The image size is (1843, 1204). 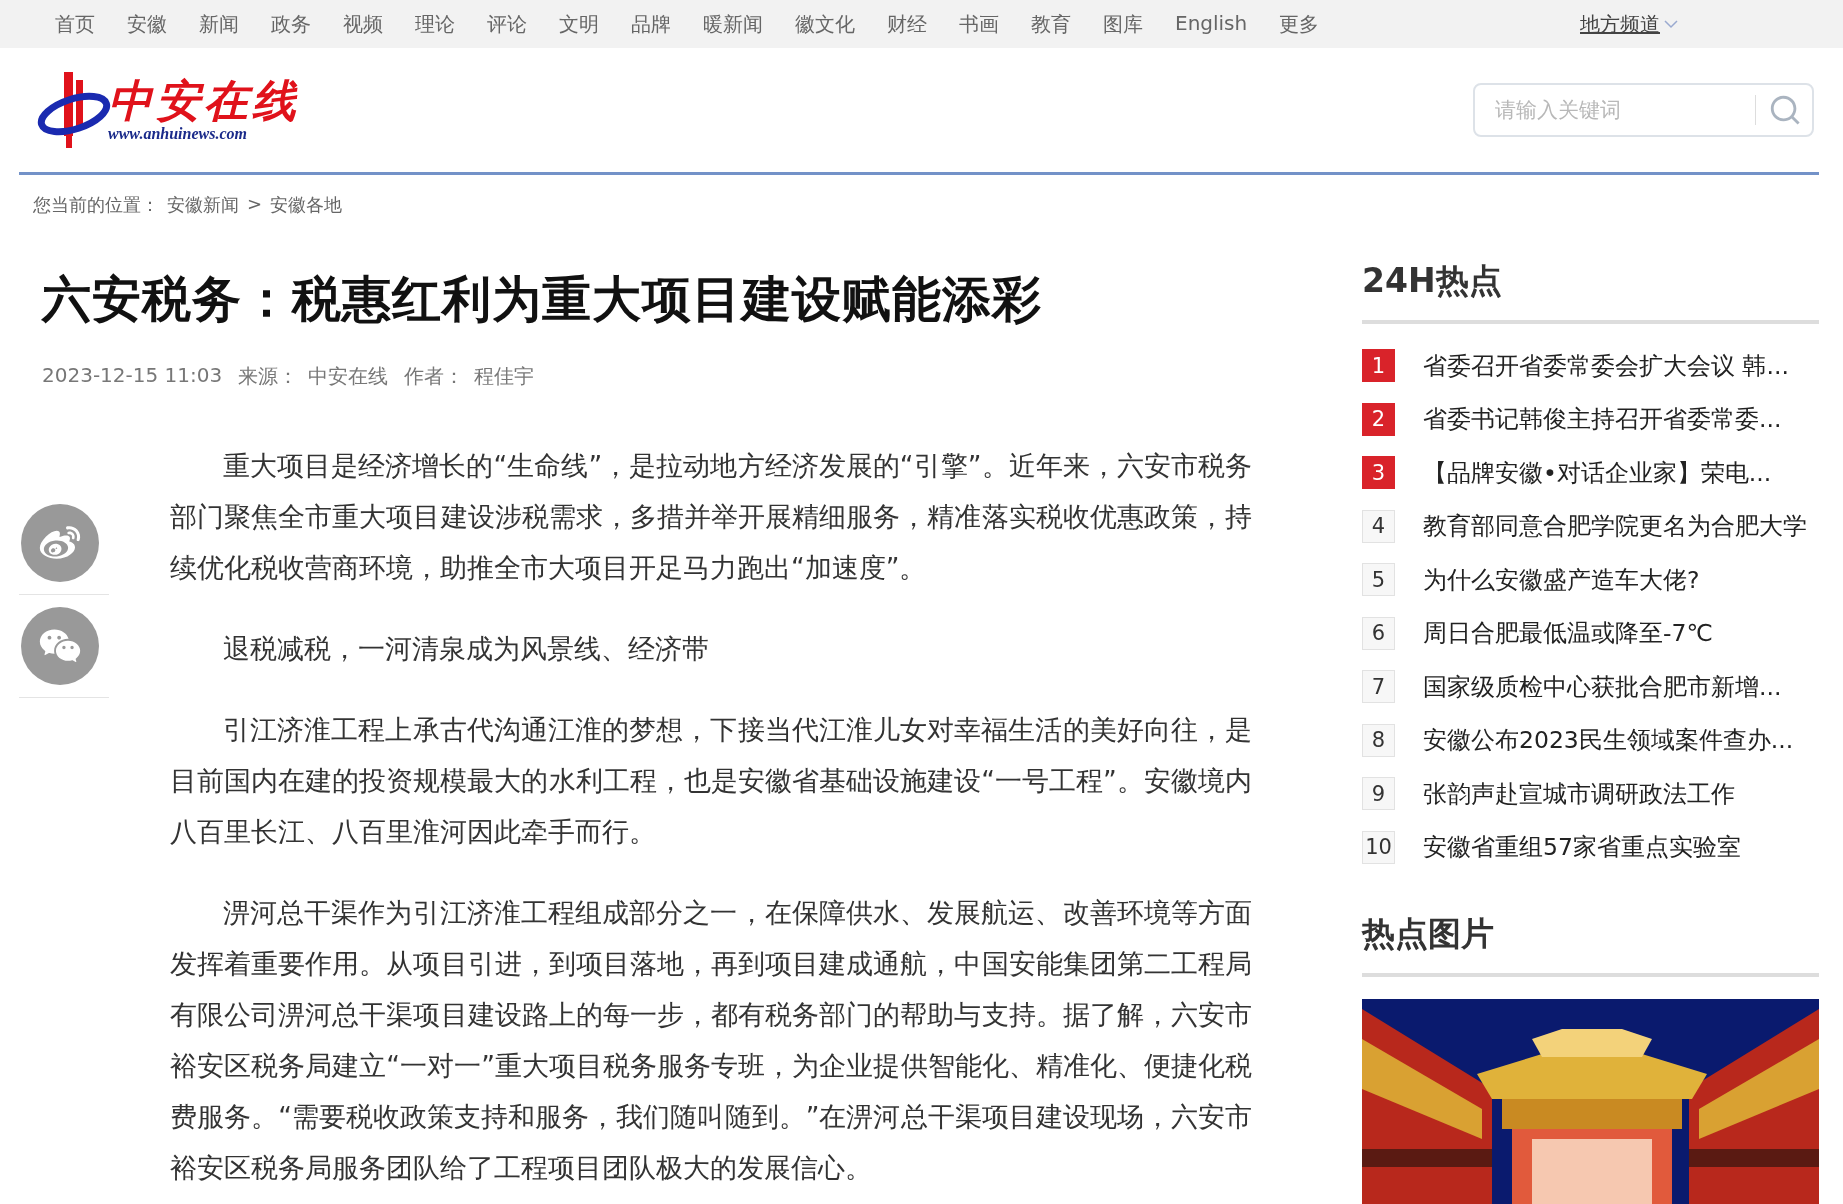 I want to click on hot-news-title: 为什么安徽盛产造车大佬?, so click(x=1561, y=580).